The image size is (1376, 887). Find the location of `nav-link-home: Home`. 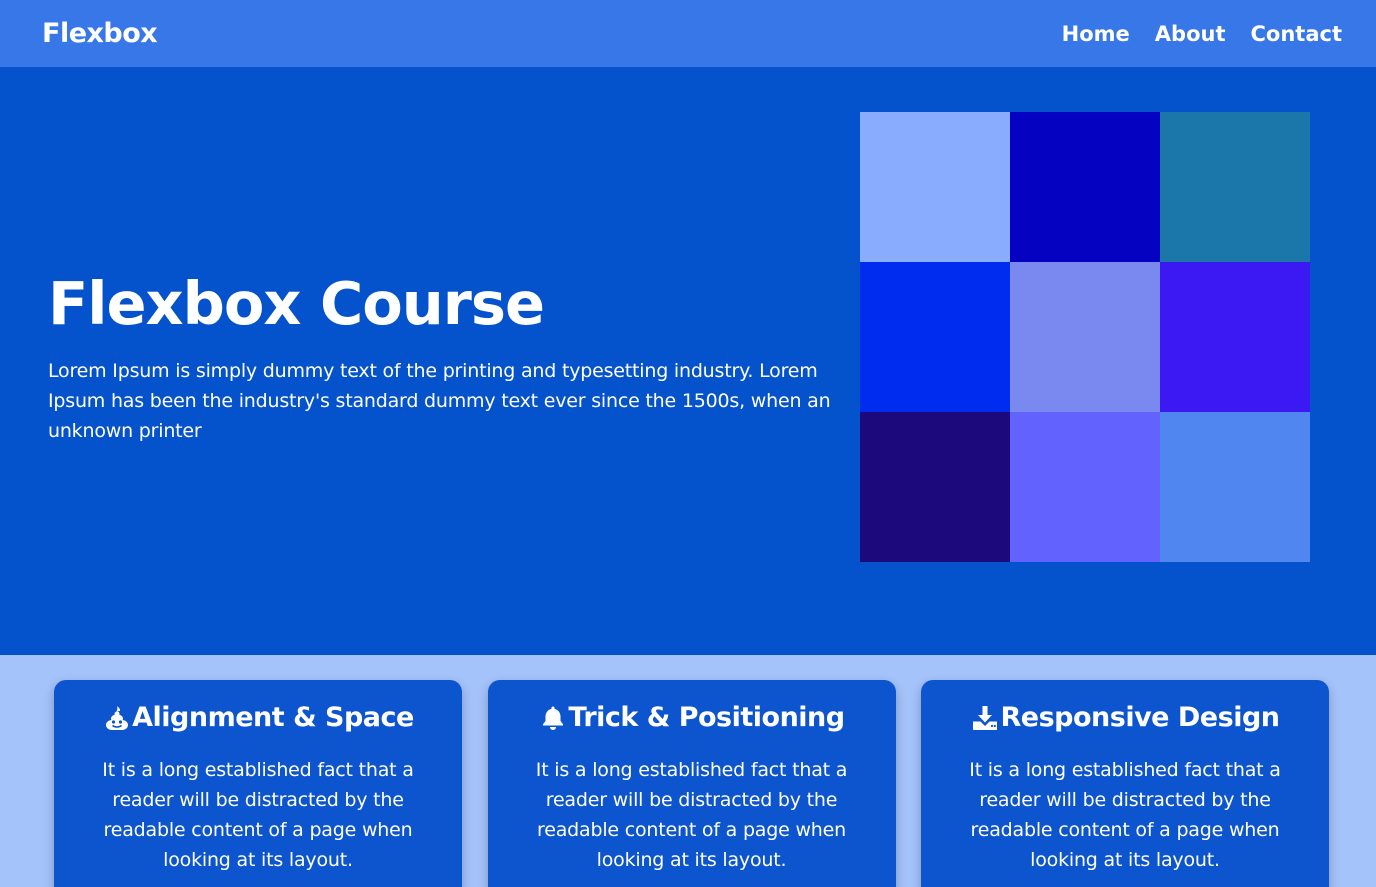

nav-link-home: Home is located at coordinates (1096, 34).